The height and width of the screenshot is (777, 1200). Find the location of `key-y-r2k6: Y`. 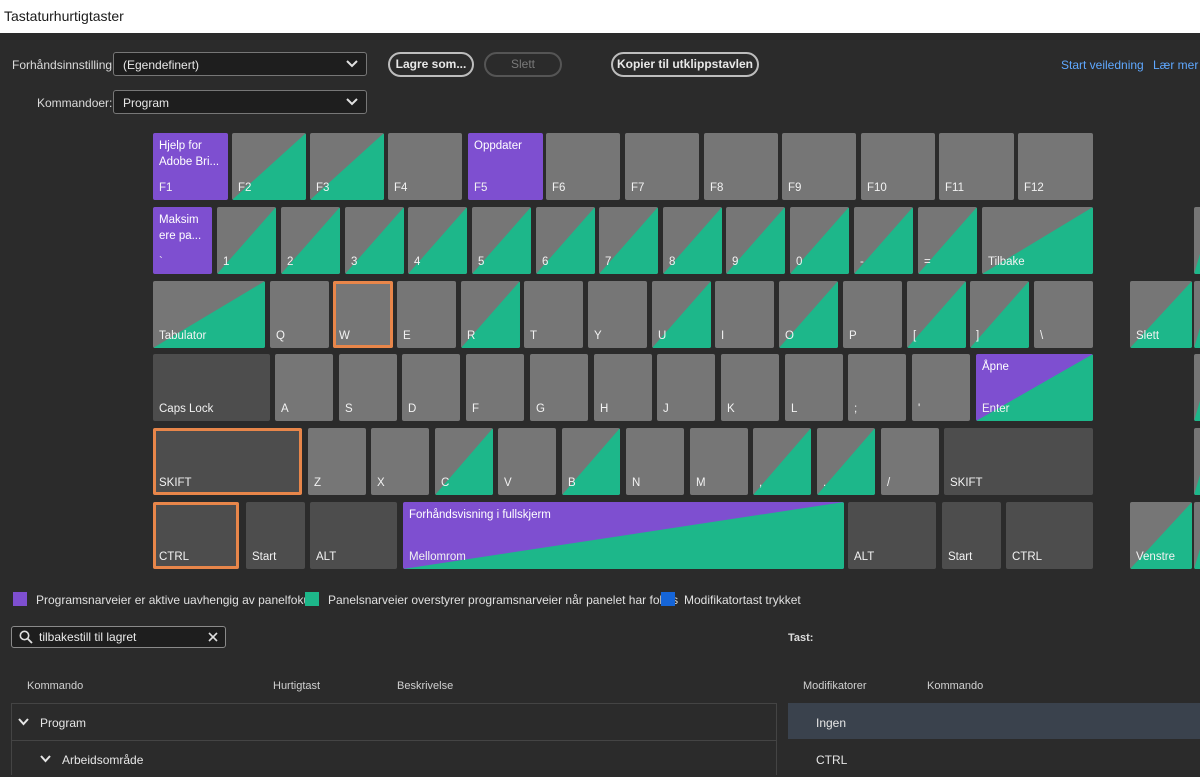

key-y-r2k6: Y is located at coordinates (617, 314).